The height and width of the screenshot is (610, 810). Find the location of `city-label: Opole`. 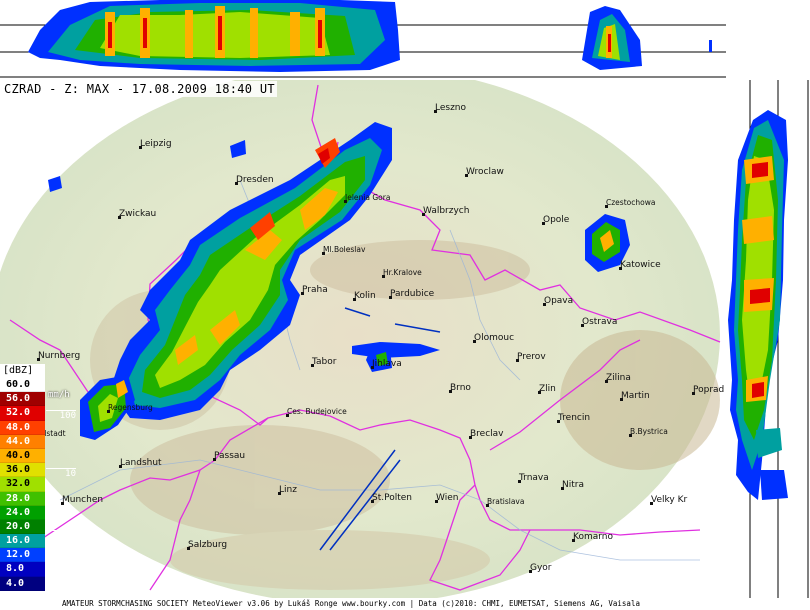

city-label: Opole is located at coordinates (556, 220).